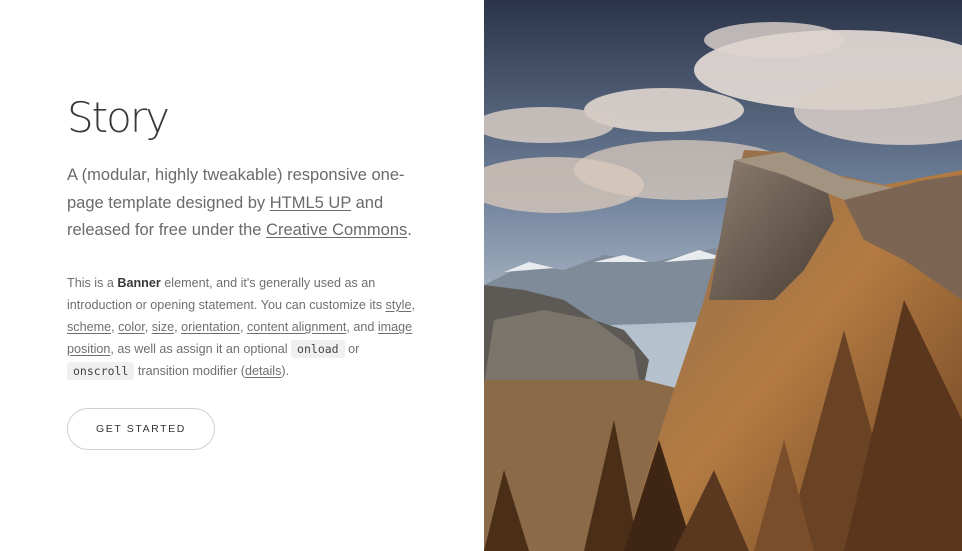 This screenshot has height=551, width=962. Describe the element at coordinates (210, 327) in the screenshot. I see `orientation-link: orientation` at that location.